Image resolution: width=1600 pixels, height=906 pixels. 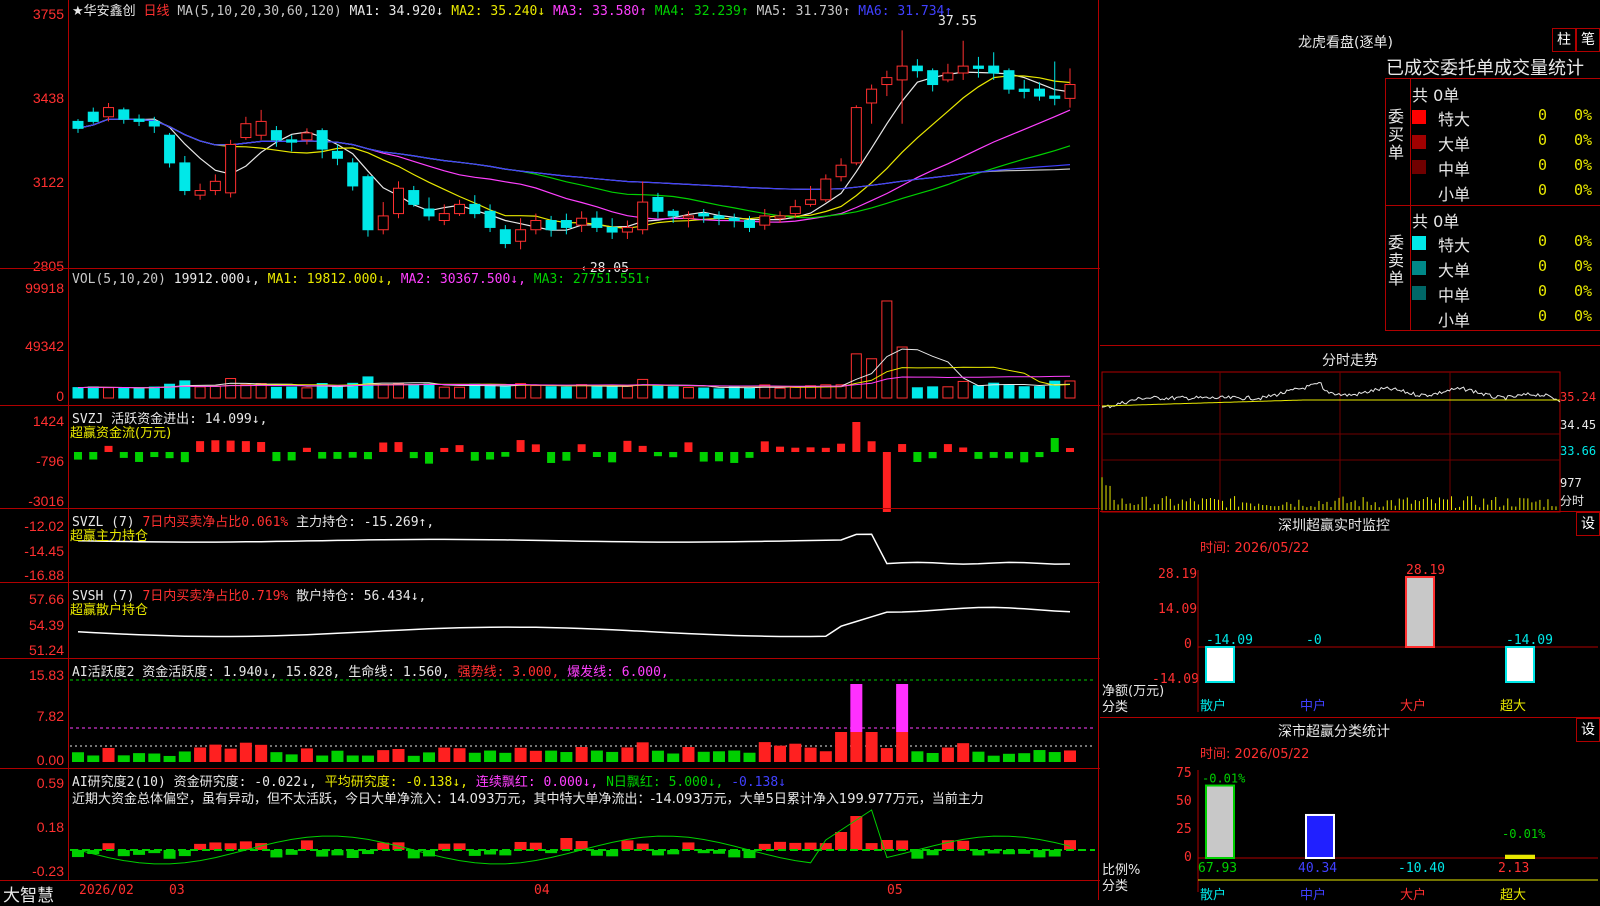 What do you see at coordinates (109, 536) in the screenshot?
I see `svzl-subtitle: 超赢主力持仓` at bounding box center [109, 536].